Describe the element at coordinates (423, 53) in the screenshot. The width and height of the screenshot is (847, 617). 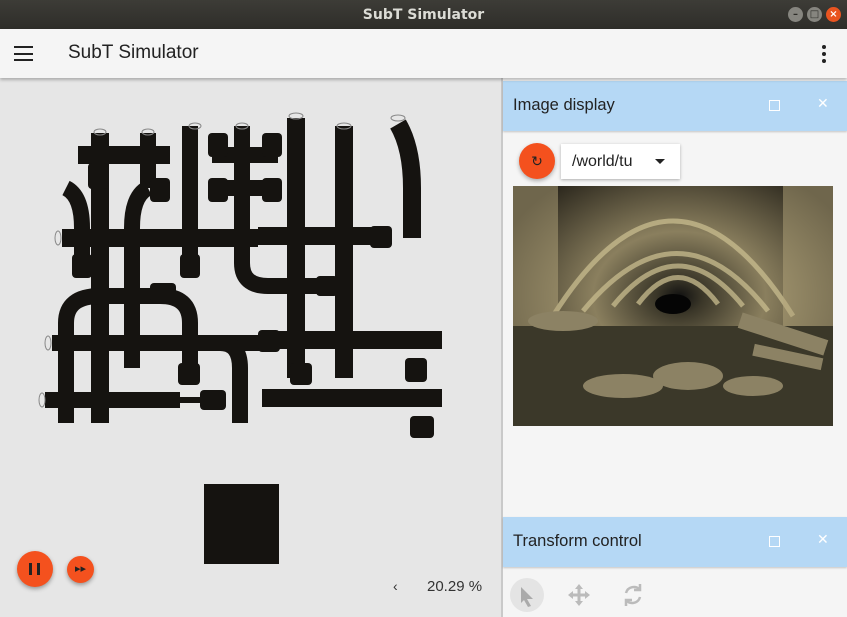
I see `app-bar: SubT Simulator` at that location.